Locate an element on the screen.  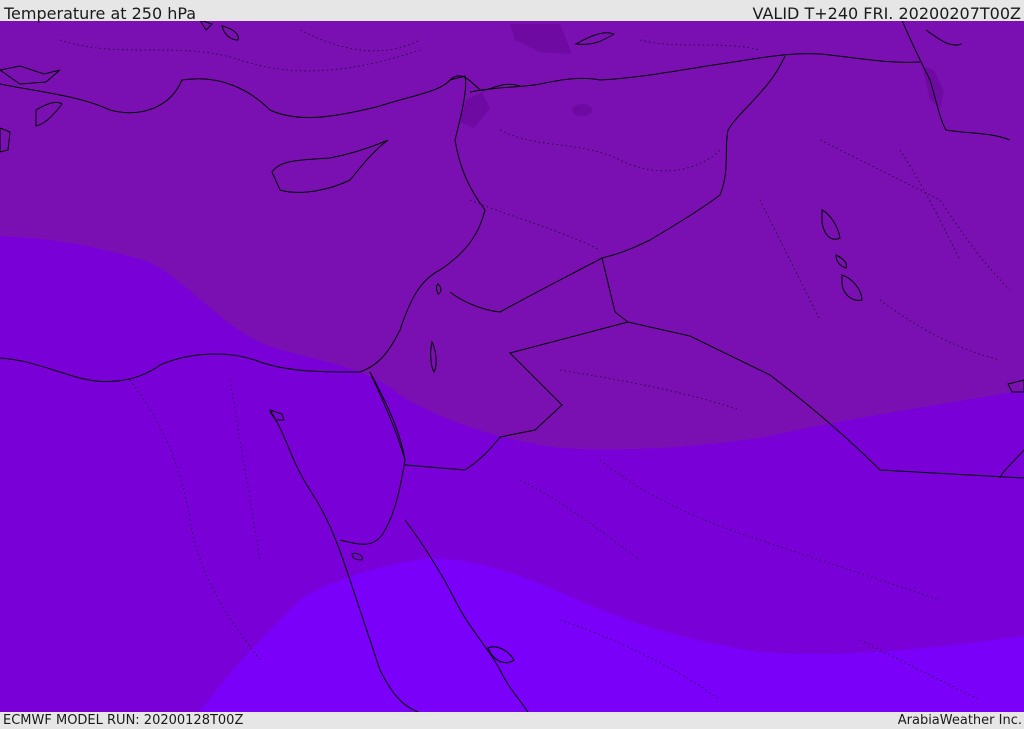
credit: ArabiaWeather Inc. is located at coordinates (959, 720).